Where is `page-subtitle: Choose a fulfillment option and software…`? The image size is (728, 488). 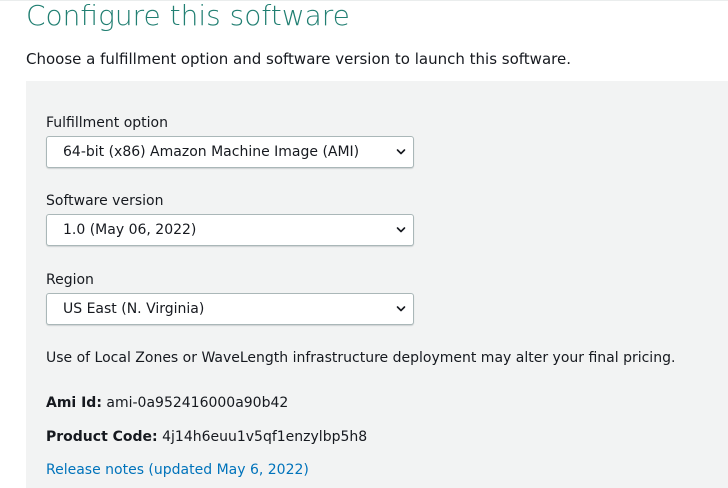
page-subtitle: Choose a fulfillment option and software… is located at coordinates (298, 59).